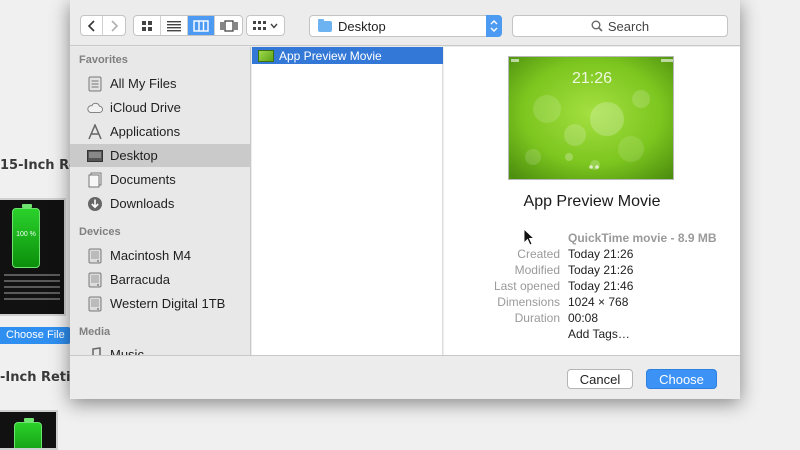  I want to click on sidebar-item-icloud-drive: iCloud Drive, so click(160, 107).